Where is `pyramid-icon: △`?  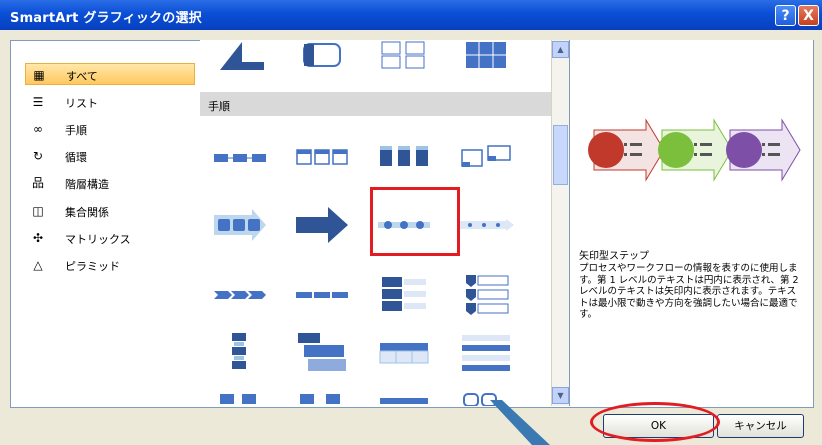
pyramid-icon: △ is located at coordinates (38, 265).